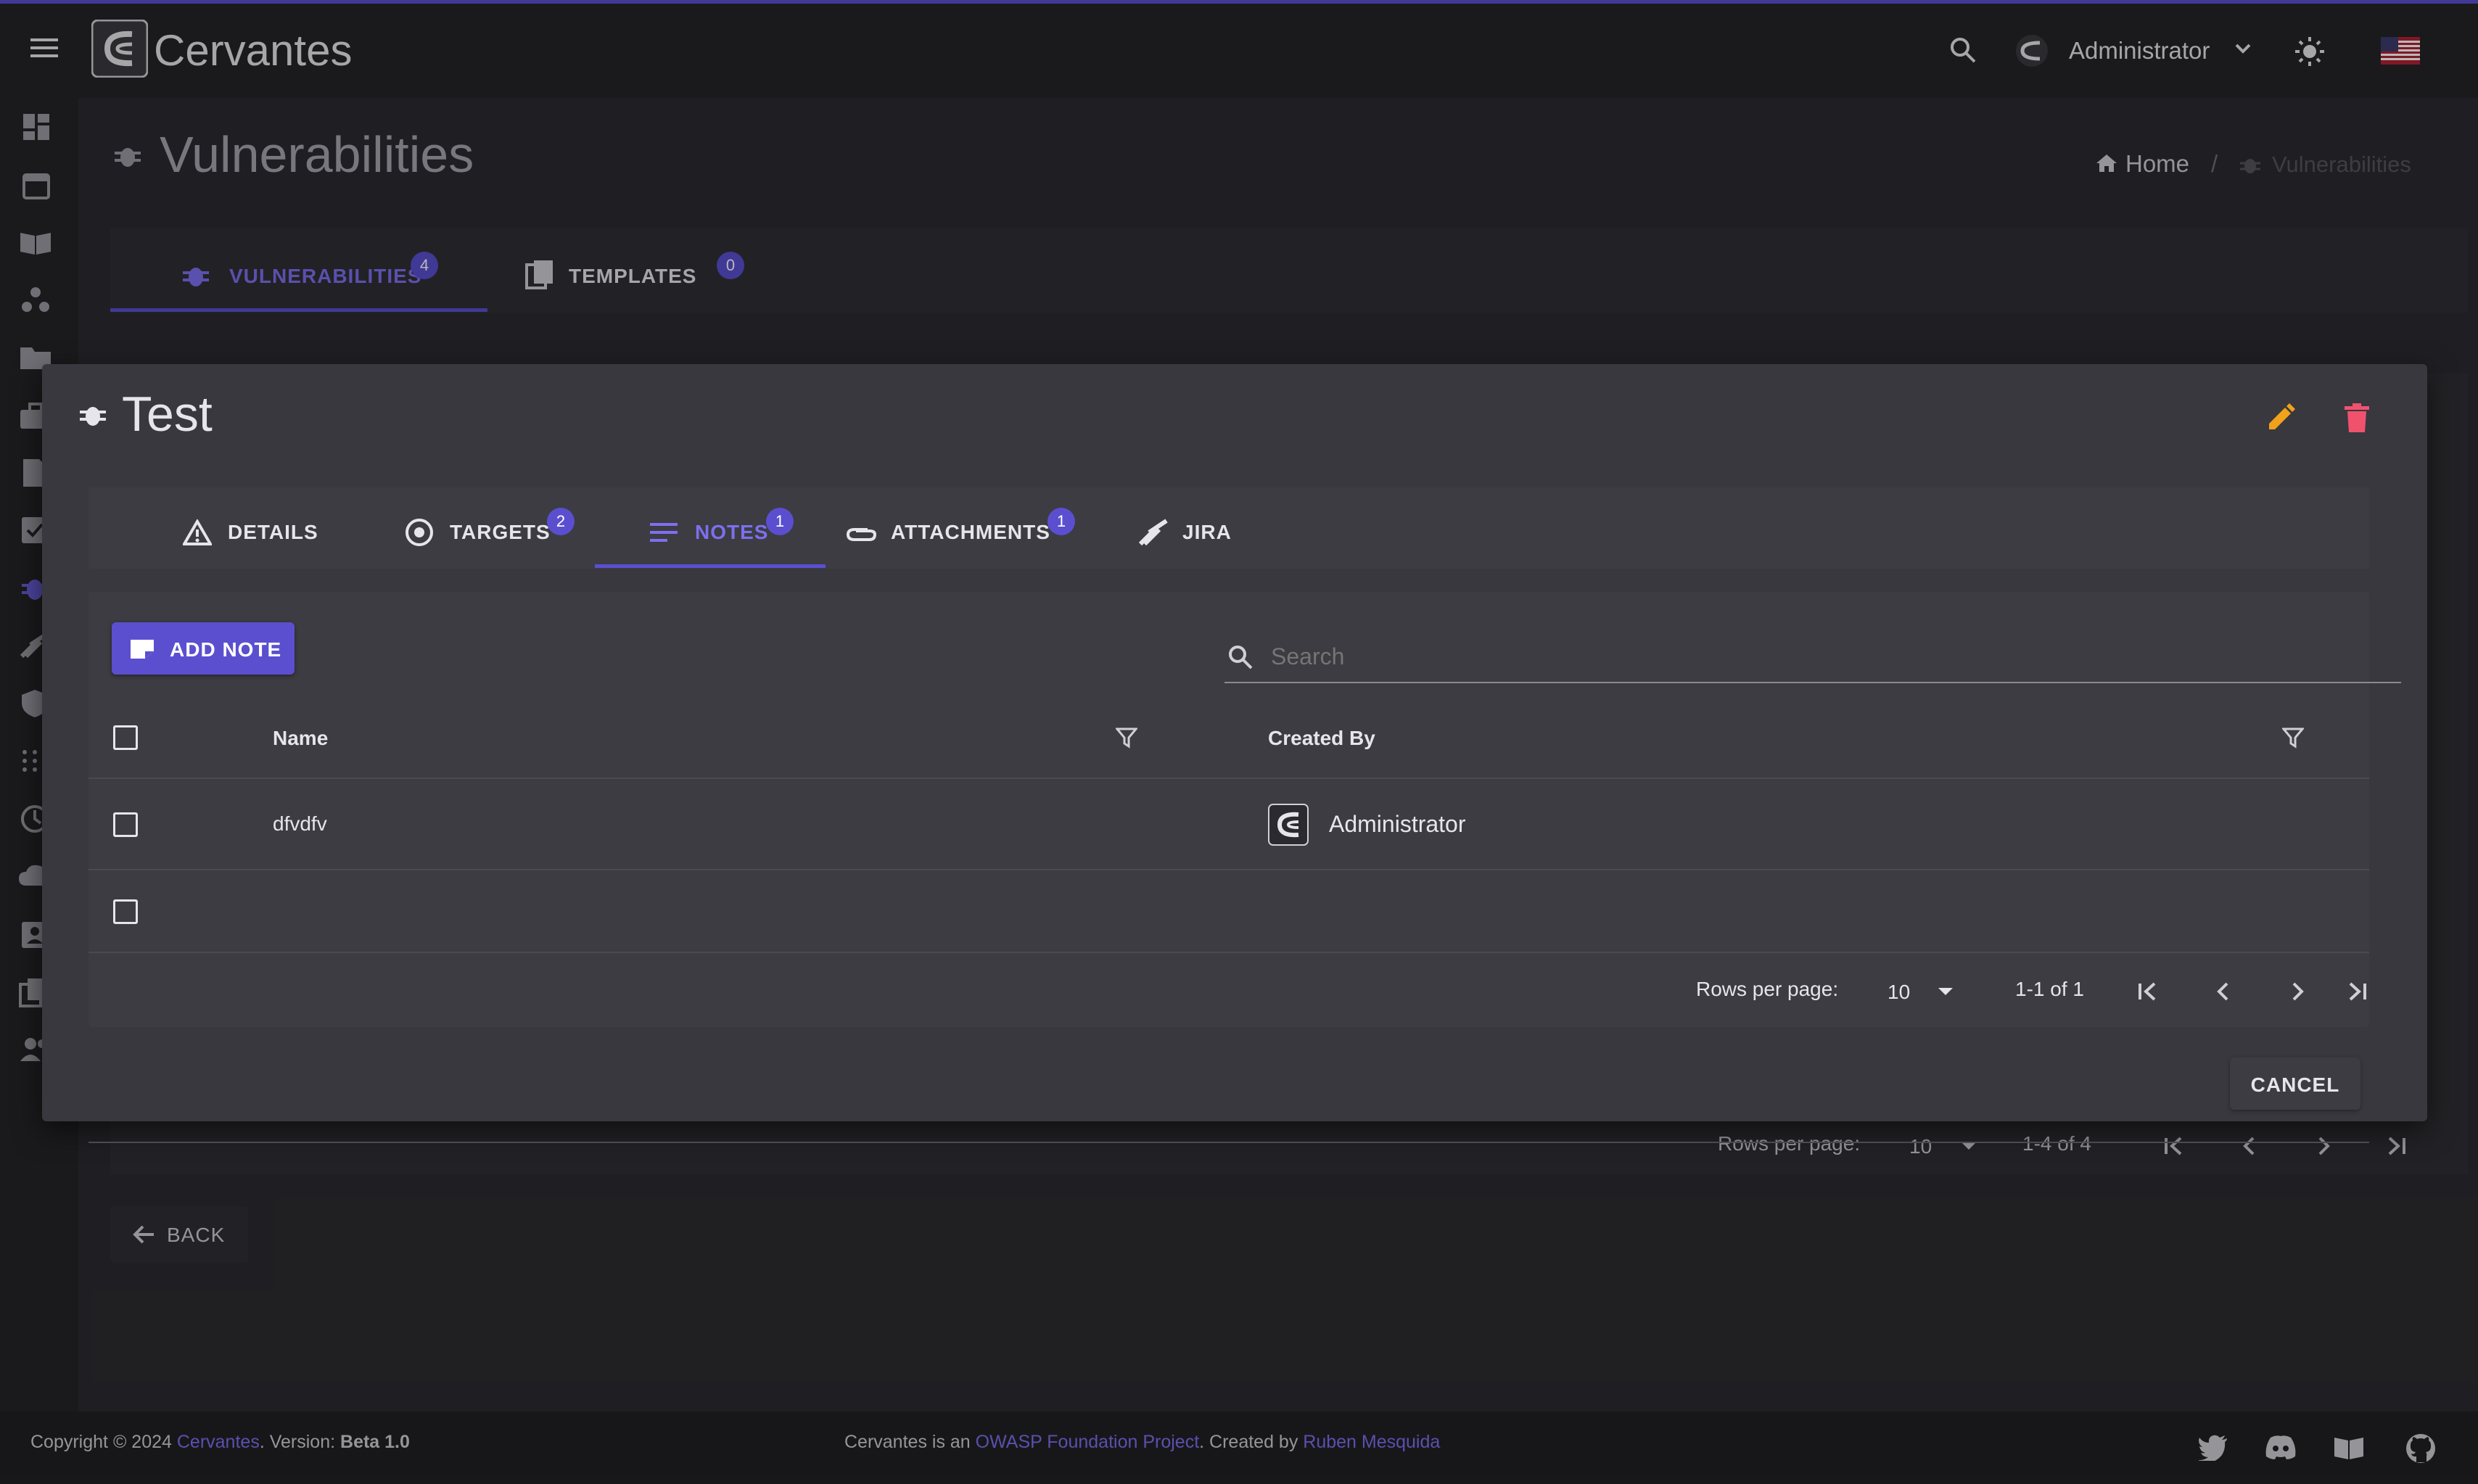 The height and width of the screenshot is (1484, 2478). I want to click on cancel-button: CANCEL, so click(2295, 1084).